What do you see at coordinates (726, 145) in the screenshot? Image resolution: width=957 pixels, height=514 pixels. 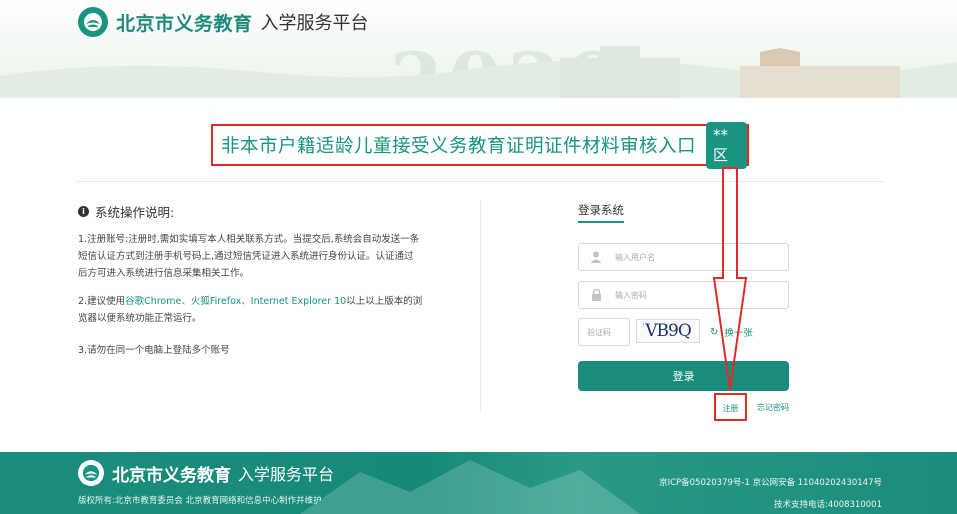 I see `district-badge: **区` at bounding box center [726, 145].